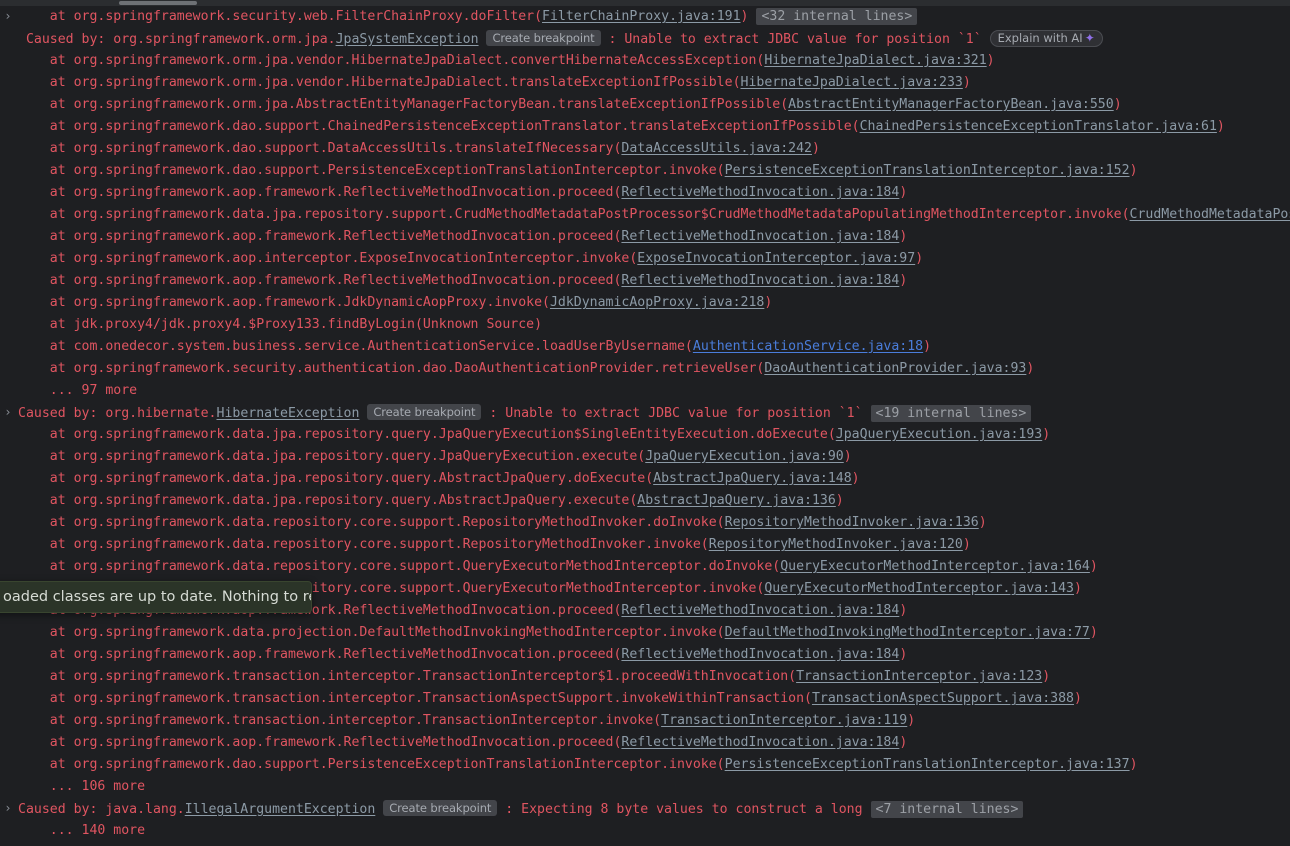  Describe the element at coordinates (852, 82) in the screenshot. I see `source-file-link: HibernateJpaDialect.java:233` at that location.